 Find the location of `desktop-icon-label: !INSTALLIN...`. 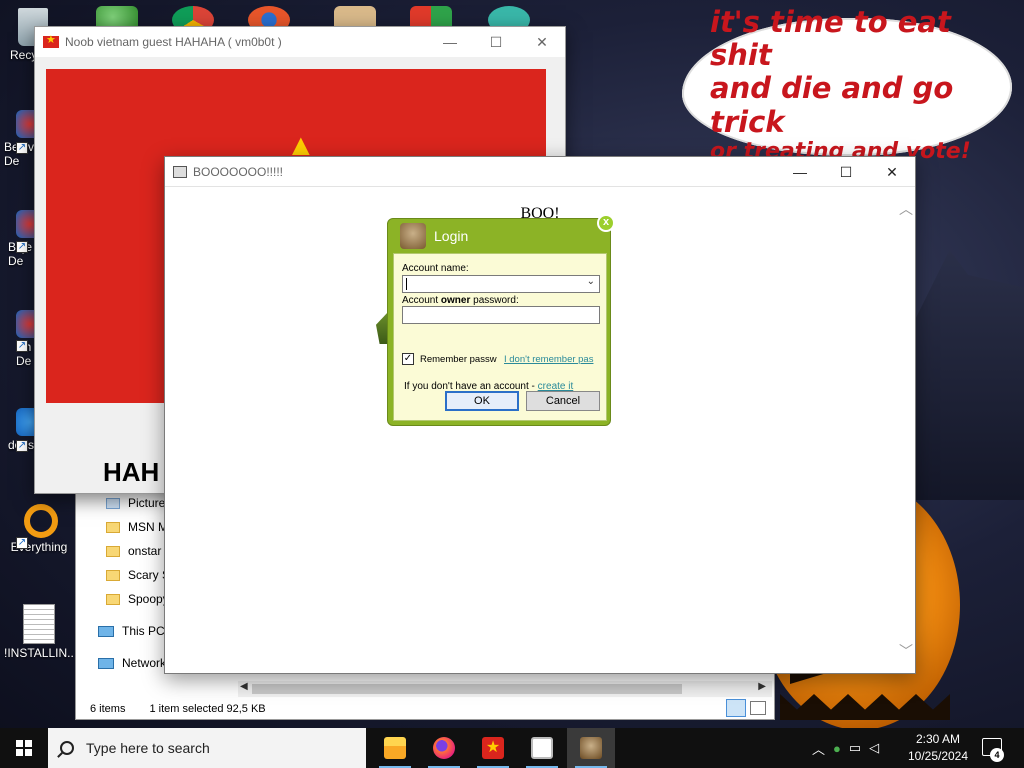

desktop-icon-label: !INSTALLIN... is located at coordinates (39, 653).